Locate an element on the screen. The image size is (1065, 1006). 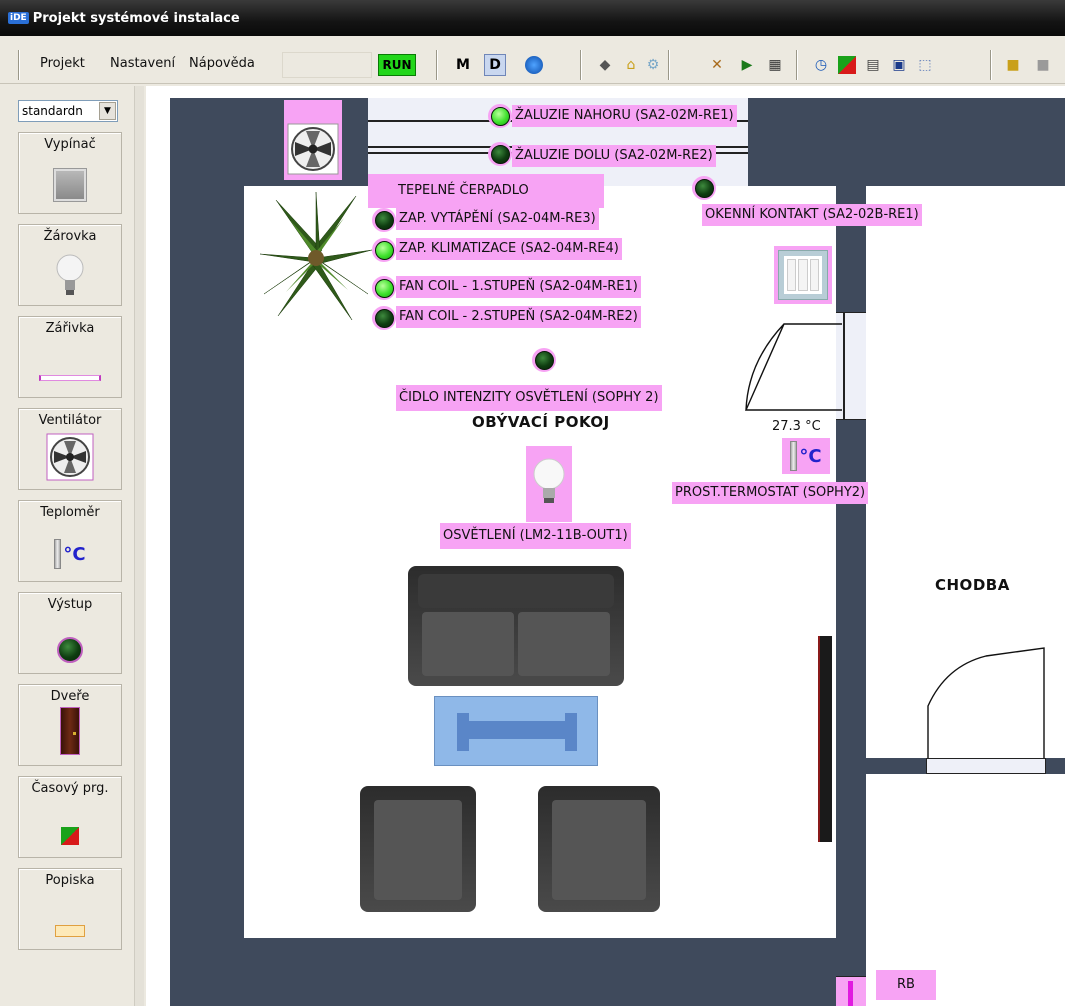
thermostat-device: °C is located at coordinates (806, 456).